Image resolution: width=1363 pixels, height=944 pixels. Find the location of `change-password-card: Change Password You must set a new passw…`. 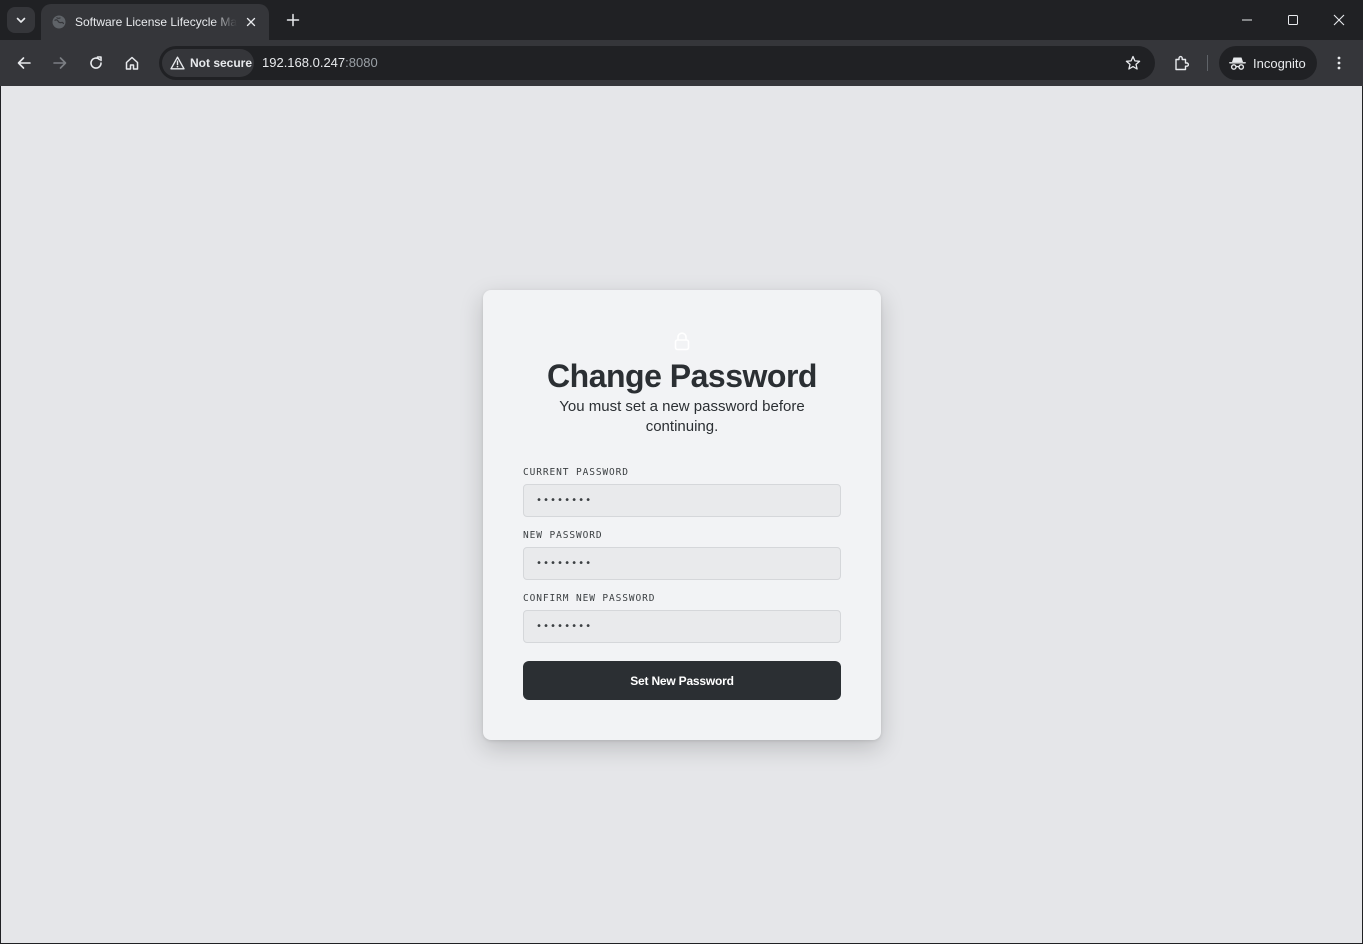

change-password-card: Change Password You must set a new passw… is located at coordinates (682, 515).